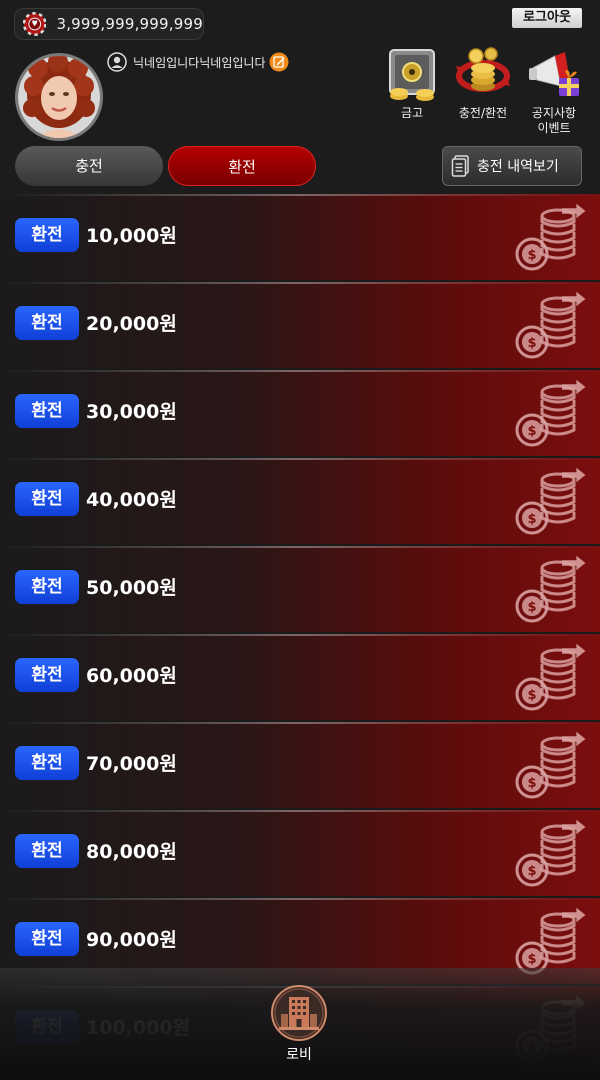  Describe the element at coordinates (279, 62) in the screenshot. I see `edit-icon` at that location.